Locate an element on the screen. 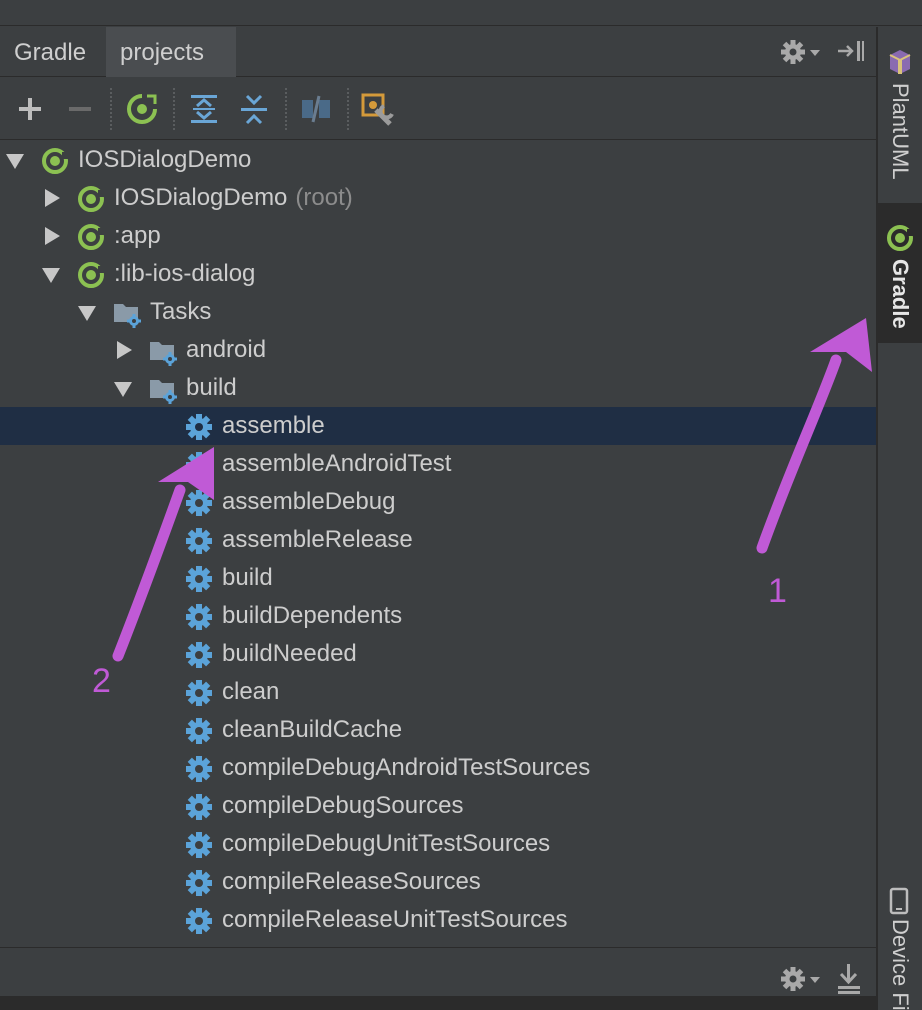 The height and width of the screenshot is (1010, 922). tree-row: compileDebugAndroidTestSources is located at coordinates (438, 768).